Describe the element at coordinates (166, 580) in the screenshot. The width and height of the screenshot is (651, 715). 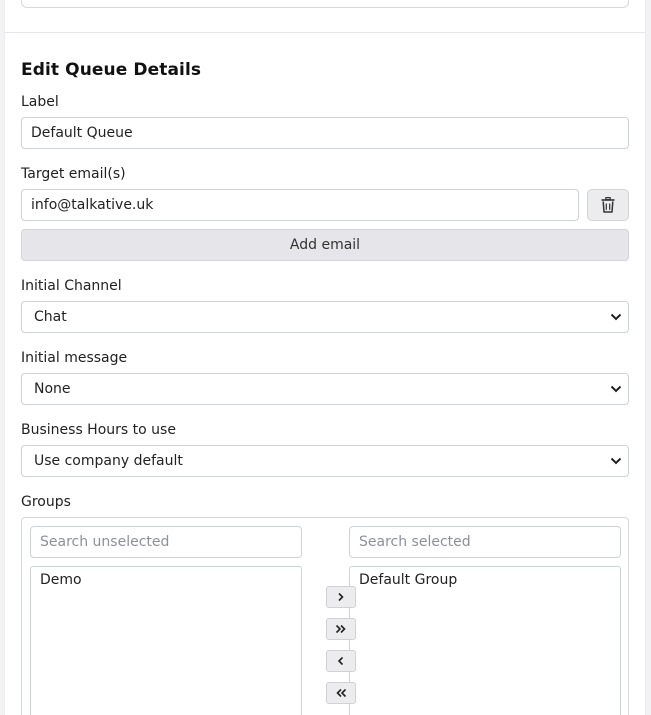
I see `list-item: Demo` at that location.